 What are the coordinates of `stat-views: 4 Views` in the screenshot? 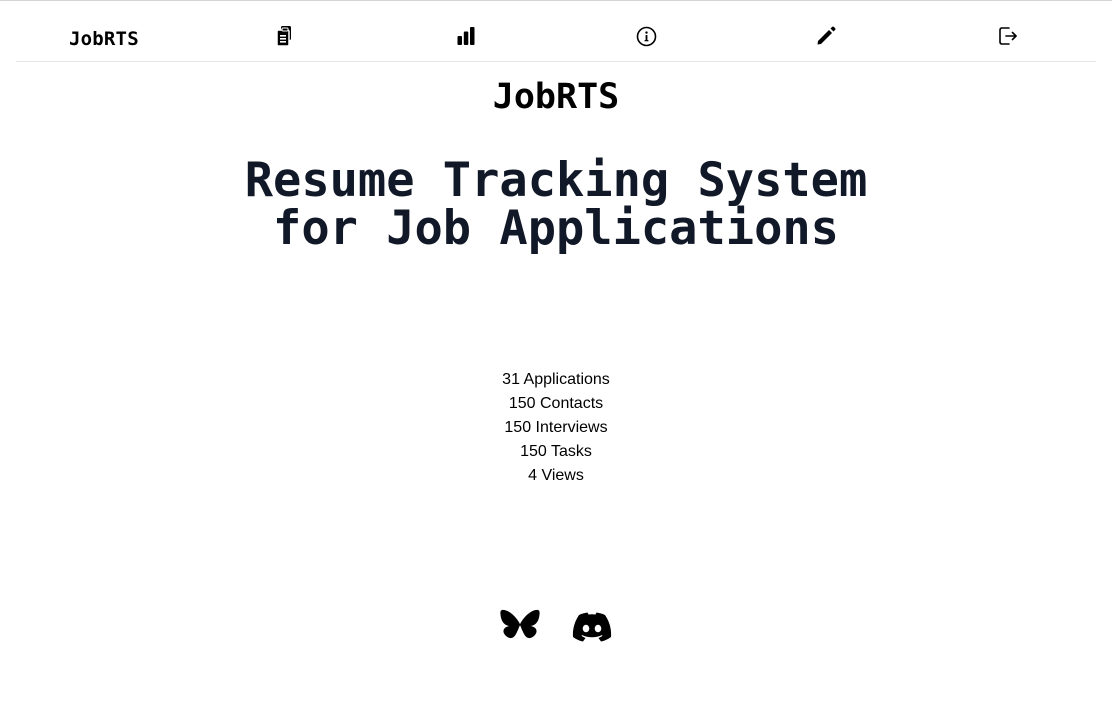 It's located at (556, 475).